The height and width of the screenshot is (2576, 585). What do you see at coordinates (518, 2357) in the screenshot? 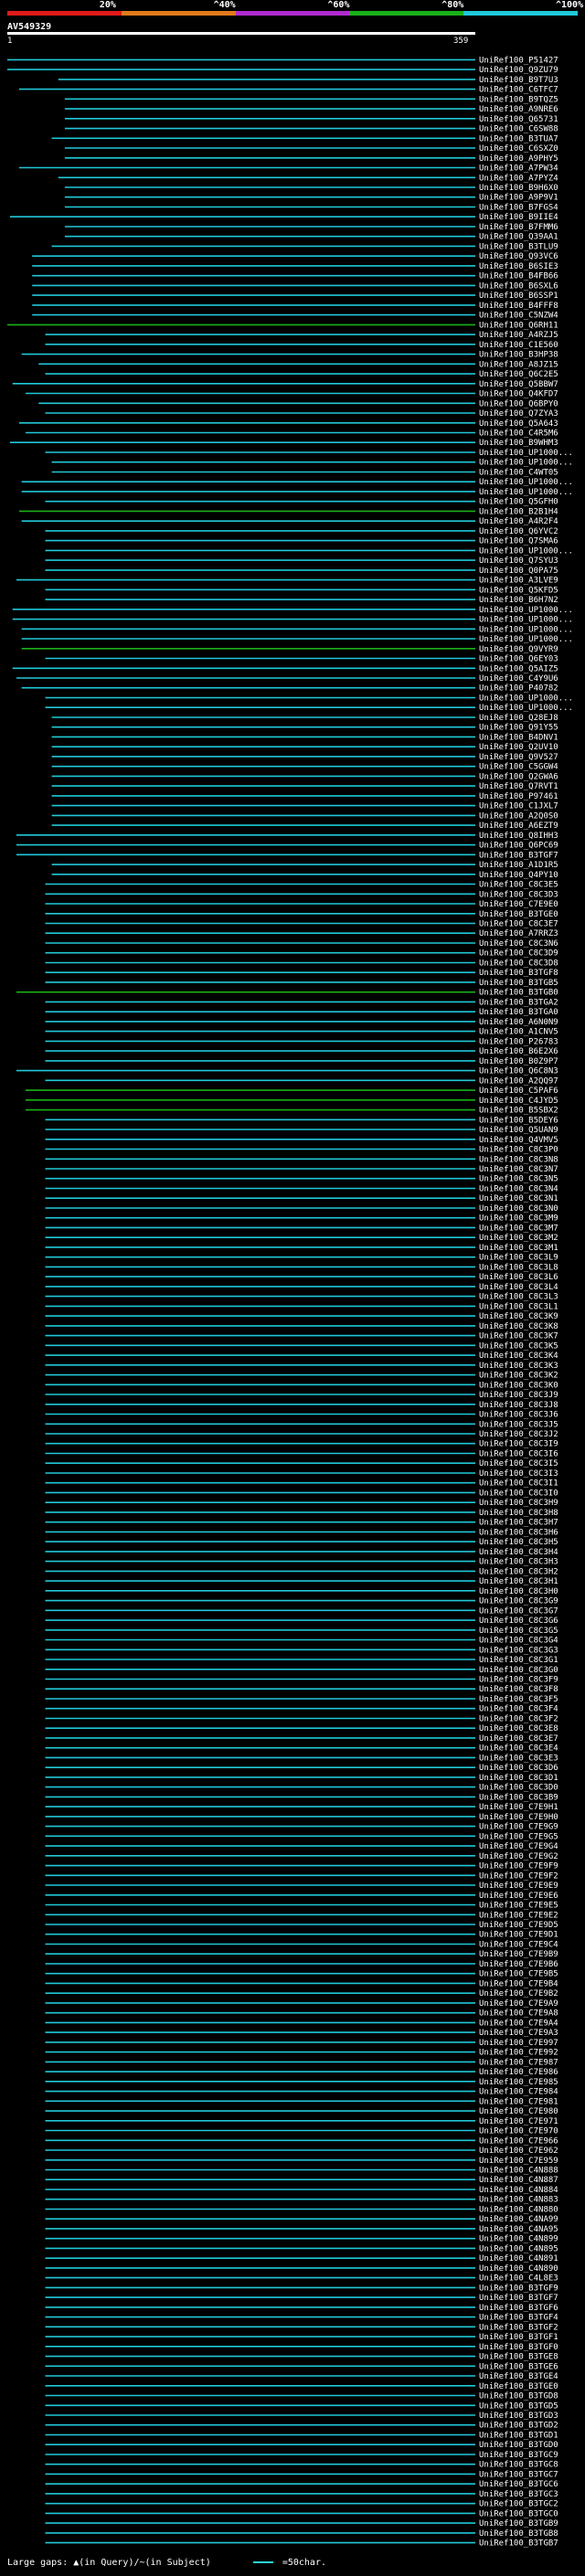
I see `hit-label: UniRef100_B3TGE8` at bounding box center [518, 2357].